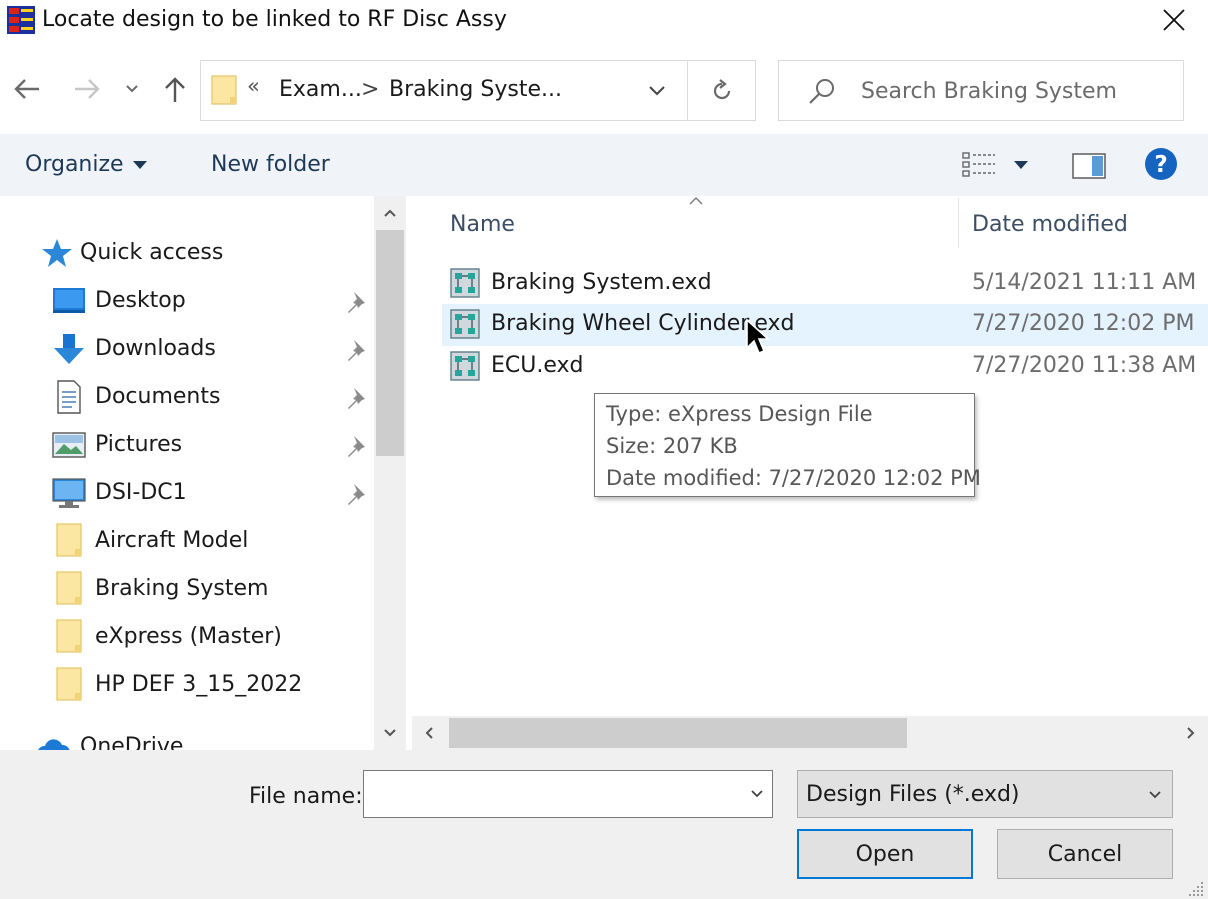 The image size is (1208, 899). I want to click on organize-button: Organize, so click(74, 164).